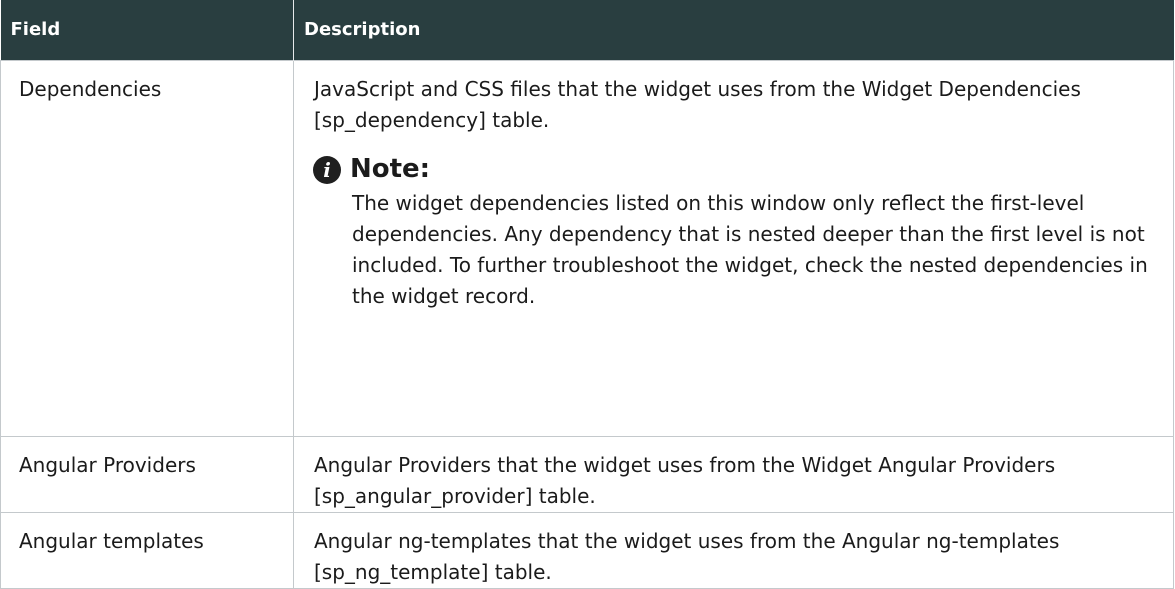 Image resolution: width=1175 pixels, height=589 pixels. I want to click on header-field: Field, so click(147, 30).